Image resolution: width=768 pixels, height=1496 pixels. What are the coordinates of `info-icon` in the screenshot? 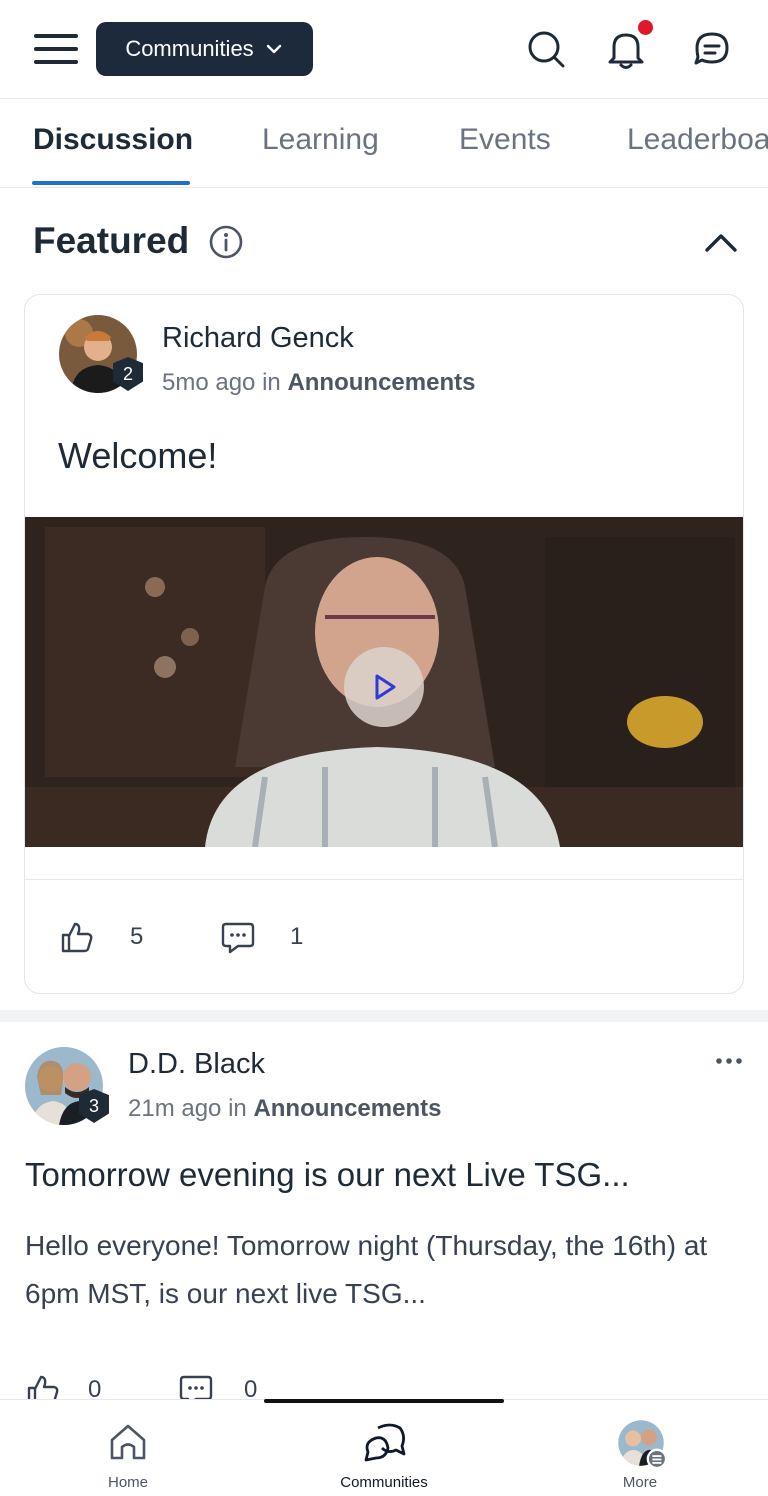 It's located at (226, 242).